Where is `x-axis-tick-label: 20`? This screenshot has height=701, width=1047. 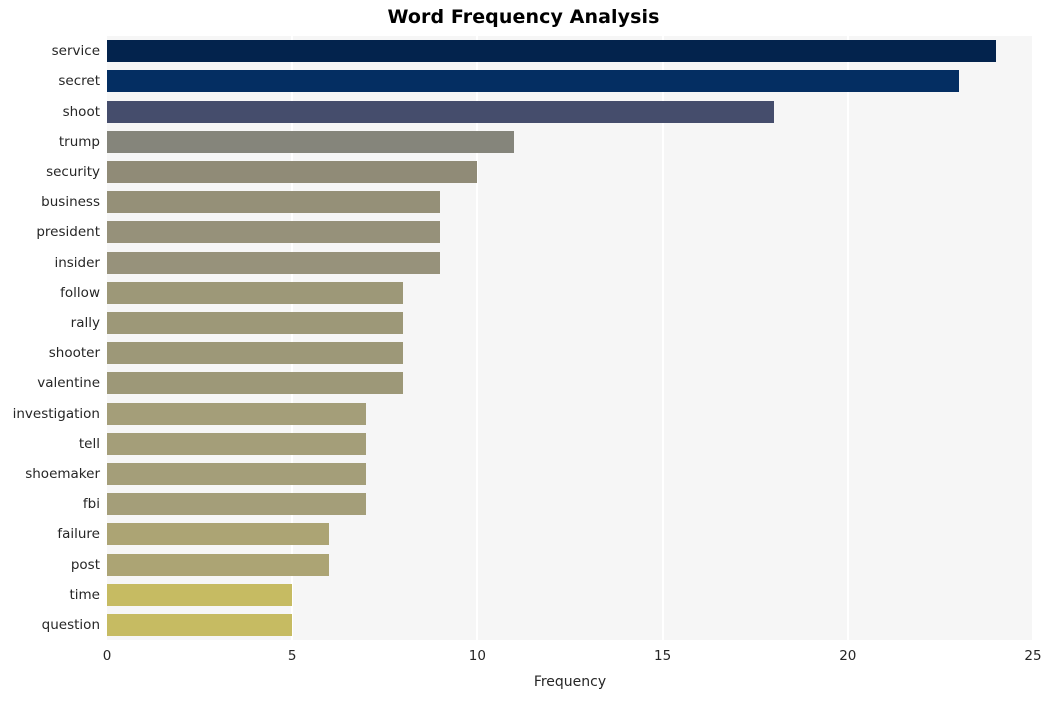
x-axis-tick-label: 20 is located at coordinates (848, 656).